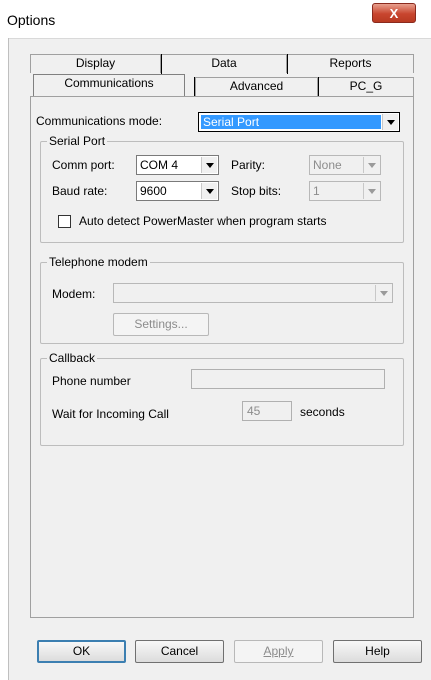 Image resolution: width=431 pixels, height=680 pixels. What do you see at coordinates (267, 411) in the screenshot?
I see `wait-seconds-field: 45` at bounding box center [267, 411].